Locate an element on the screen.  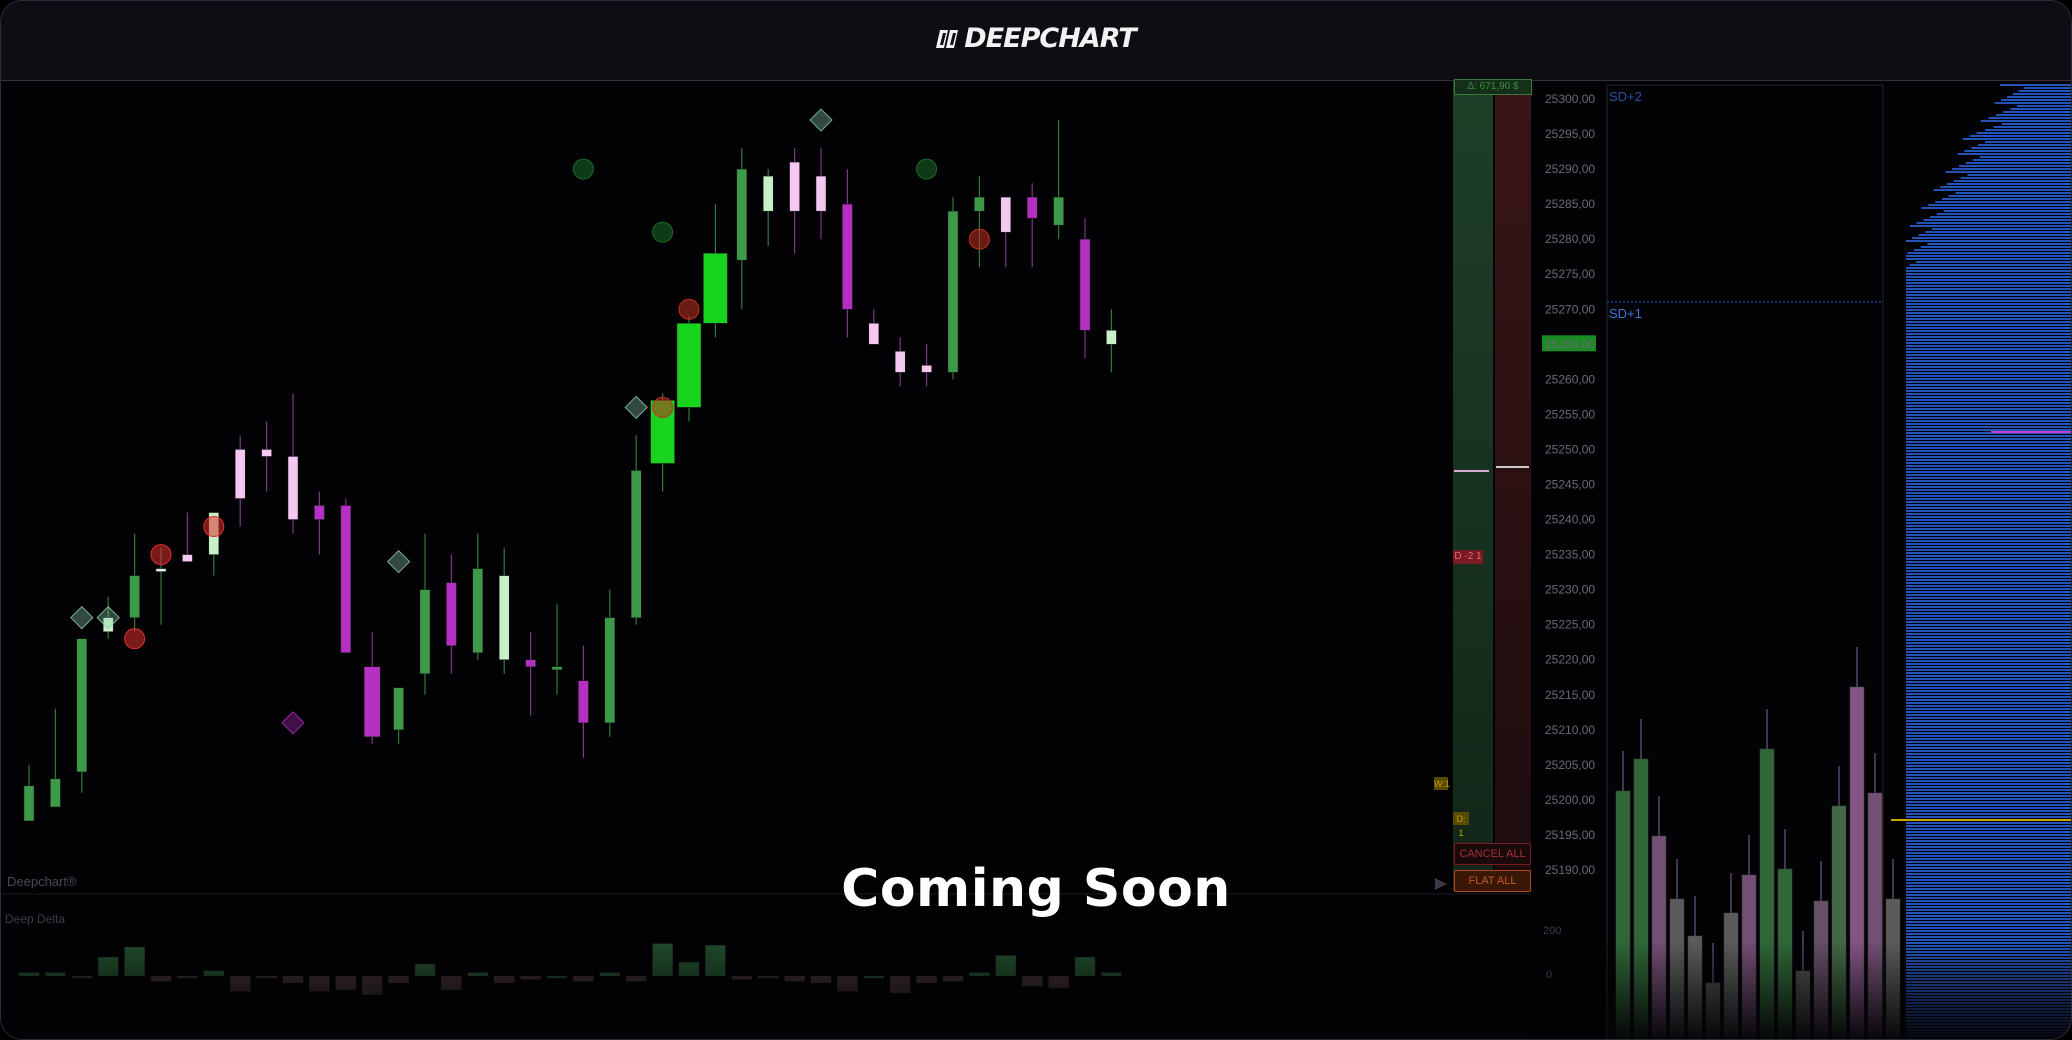
price-tick-label: 25285,00 is located at coordinates (1570, 204).